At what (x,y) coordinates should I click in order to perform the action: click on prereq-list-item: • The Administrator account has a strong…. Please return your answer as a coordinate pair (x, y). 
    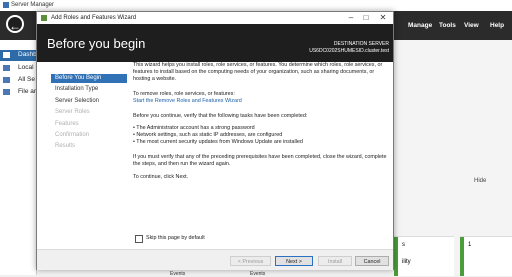
    Looking at the image, I should click on (194, 128).